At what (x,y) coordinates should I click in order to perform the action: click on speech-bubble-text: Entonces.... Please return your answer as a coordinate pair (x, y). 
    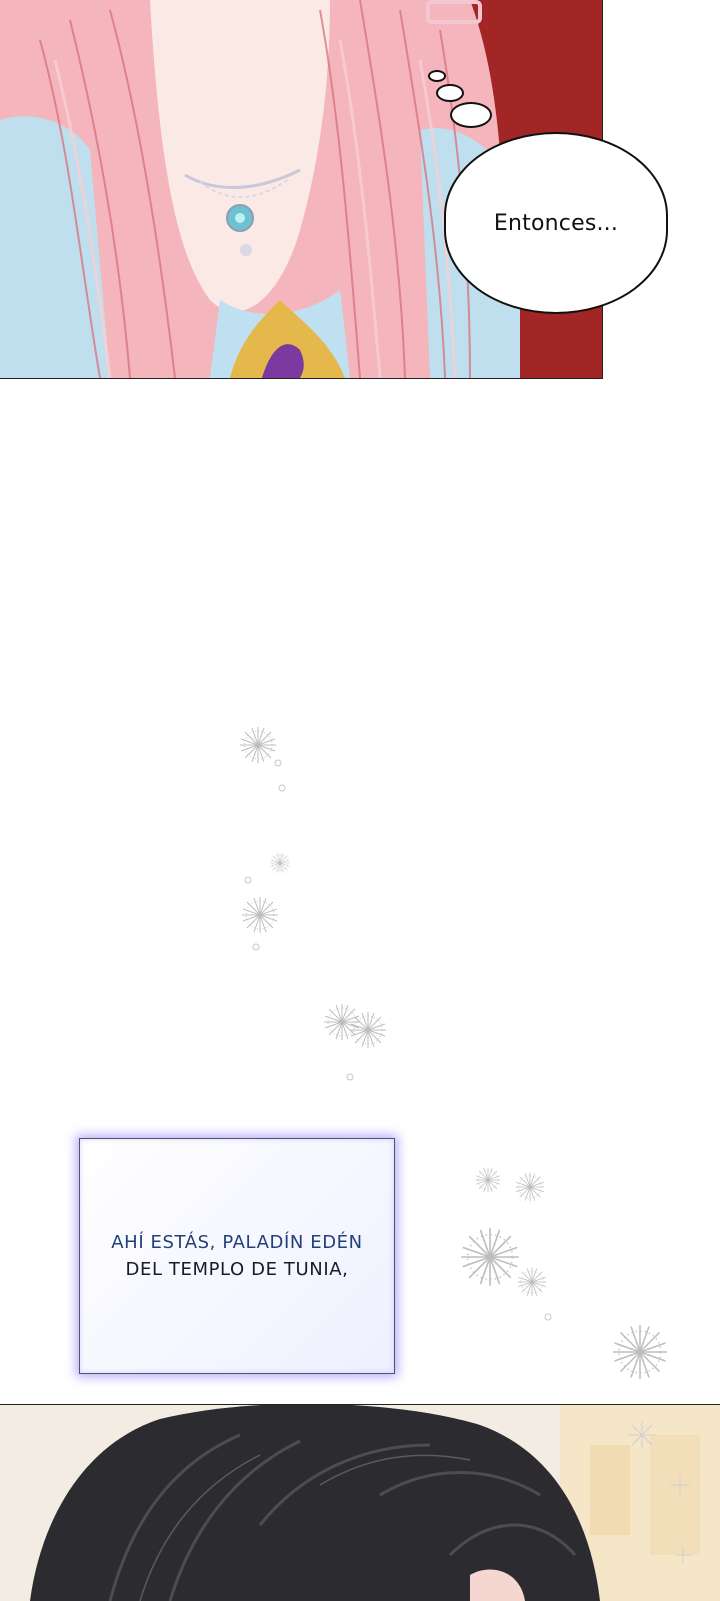
    Looking at the image, I should click on (556, 223).